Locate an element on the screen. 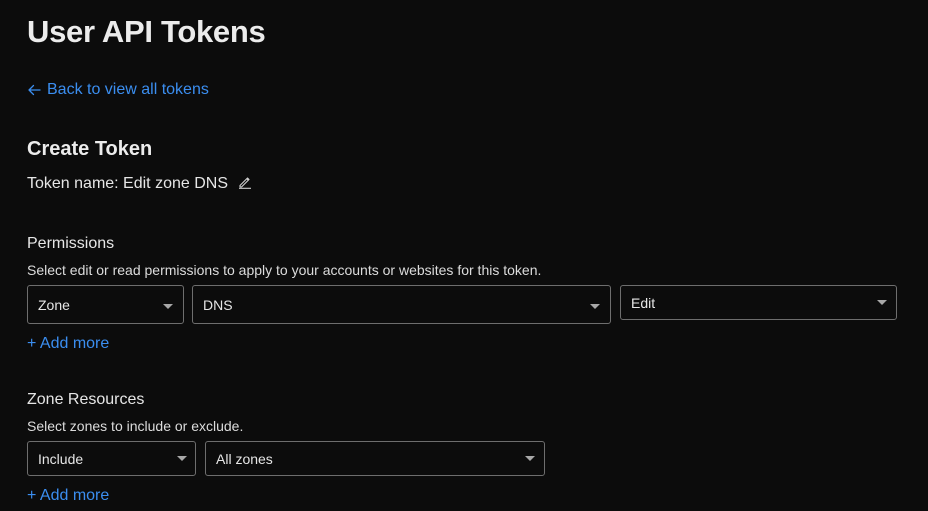 The image size is (928, 511). permission-scope-select: Zone is located at coordinates (105, 304).